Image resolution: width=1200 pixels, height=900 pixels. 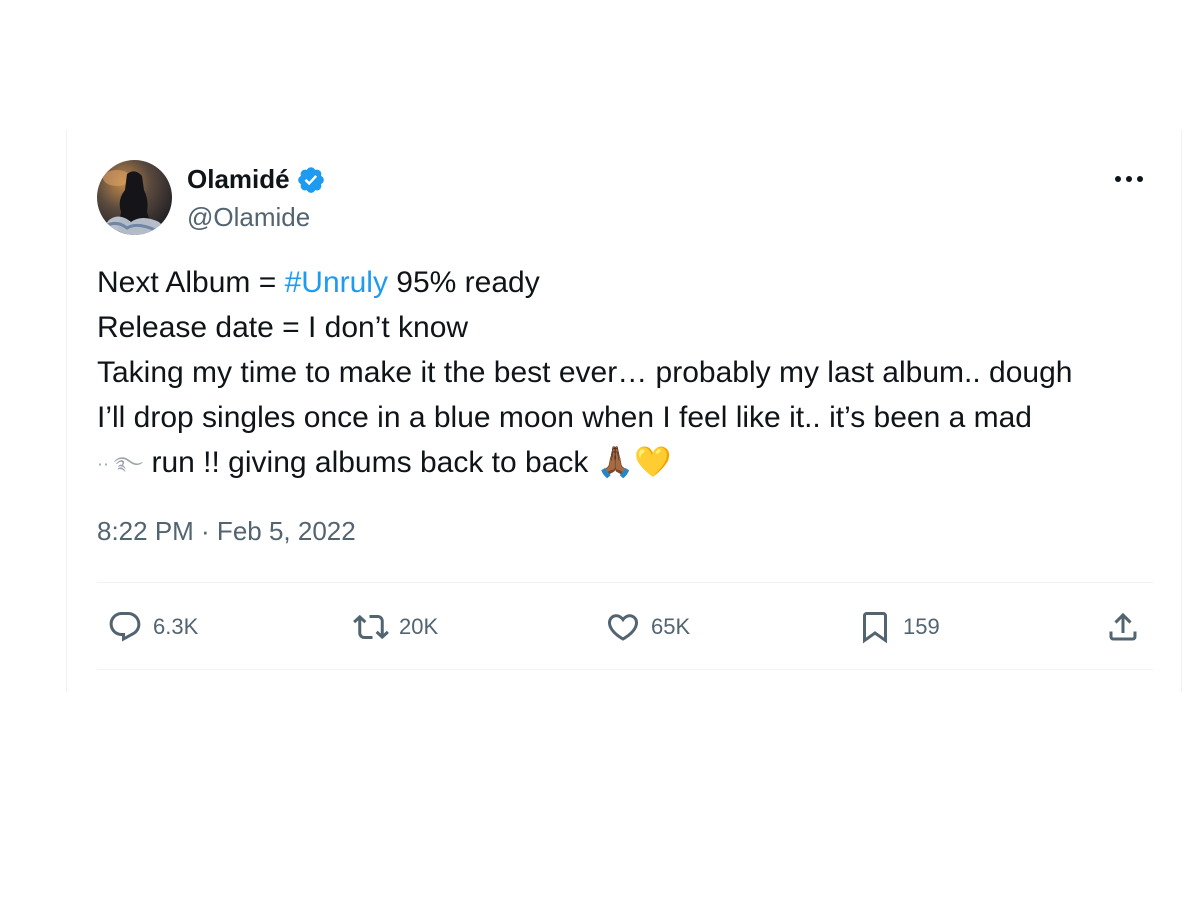 I want to click on reply-count: 6.3K, so click(x=176, y=626).